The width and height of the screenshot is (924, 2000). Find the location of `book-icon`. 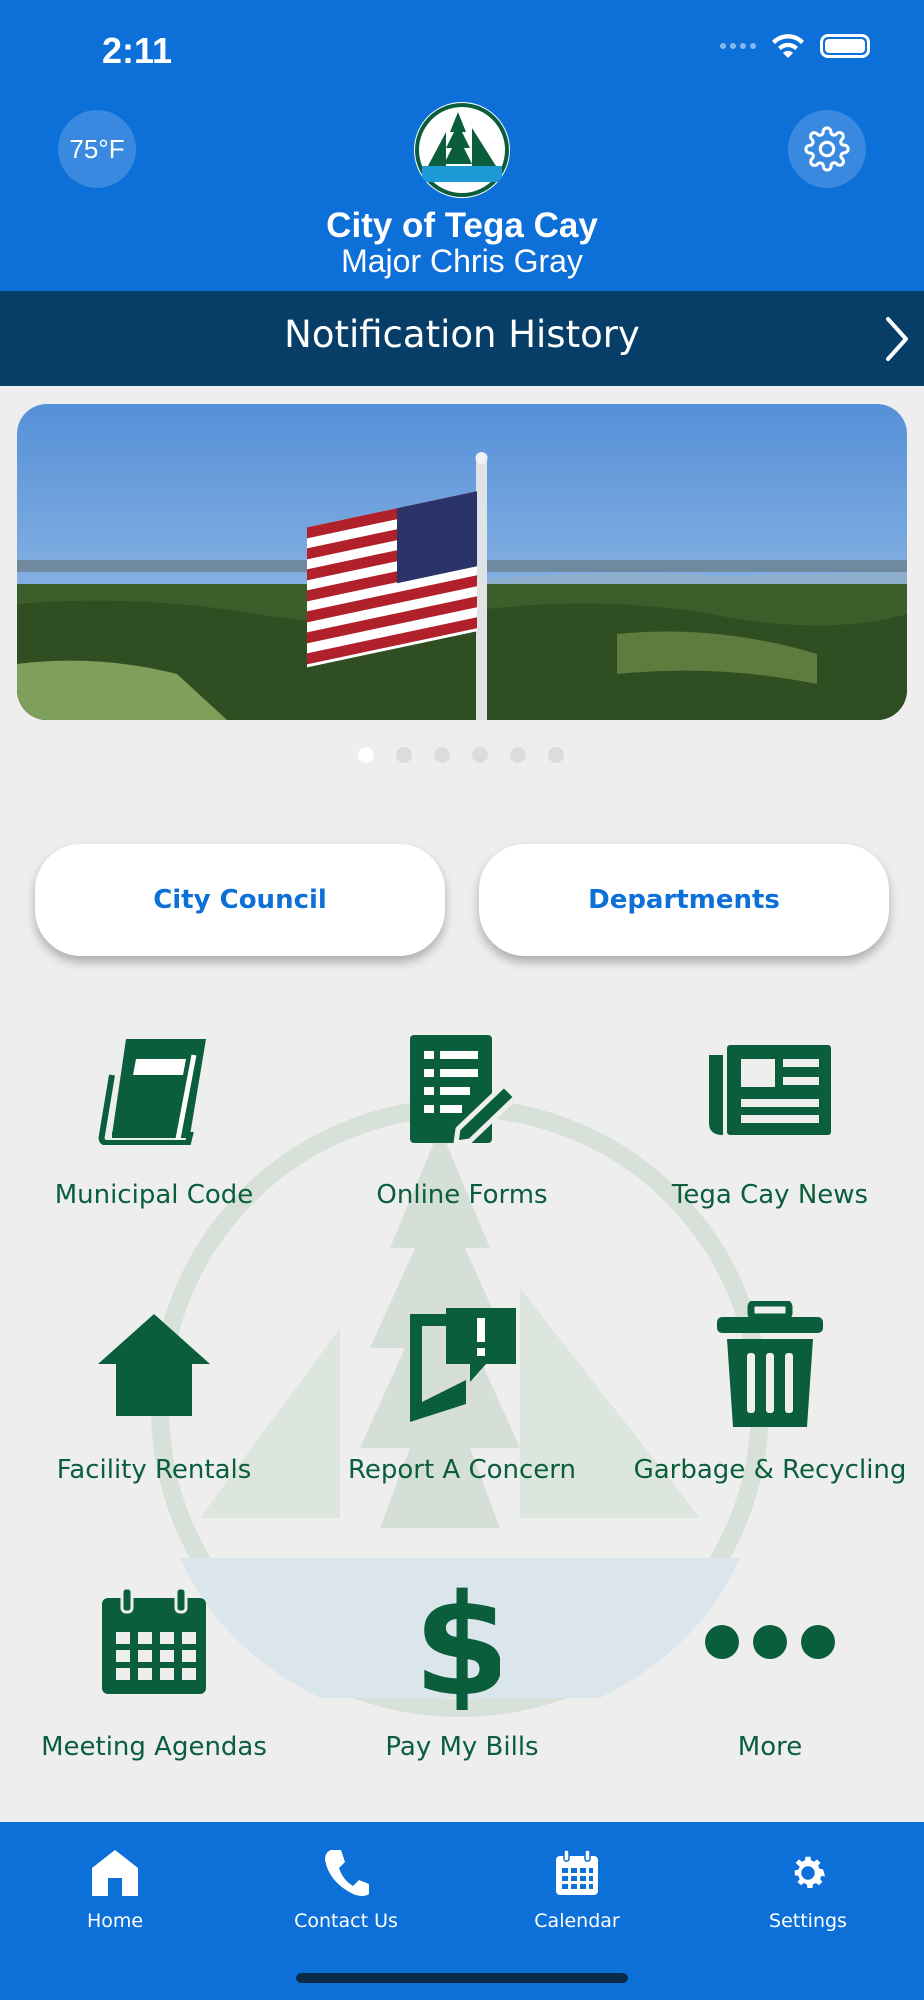

book-icon is located at coordinates (152, 1092).